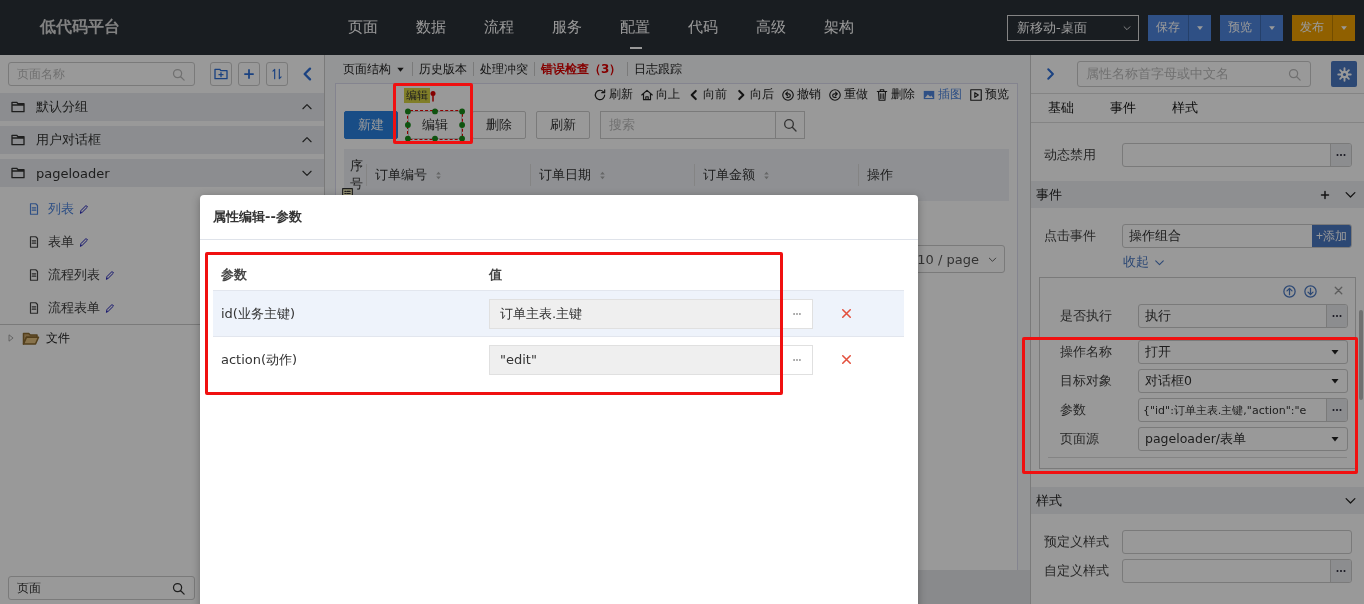 Image resolution: width=1364 pixels, height=604 pixels. What do you see at coordinates (435, 125) in the screenshot?
I see `canvas-button: 编辑` at bounding box center [435, 125].